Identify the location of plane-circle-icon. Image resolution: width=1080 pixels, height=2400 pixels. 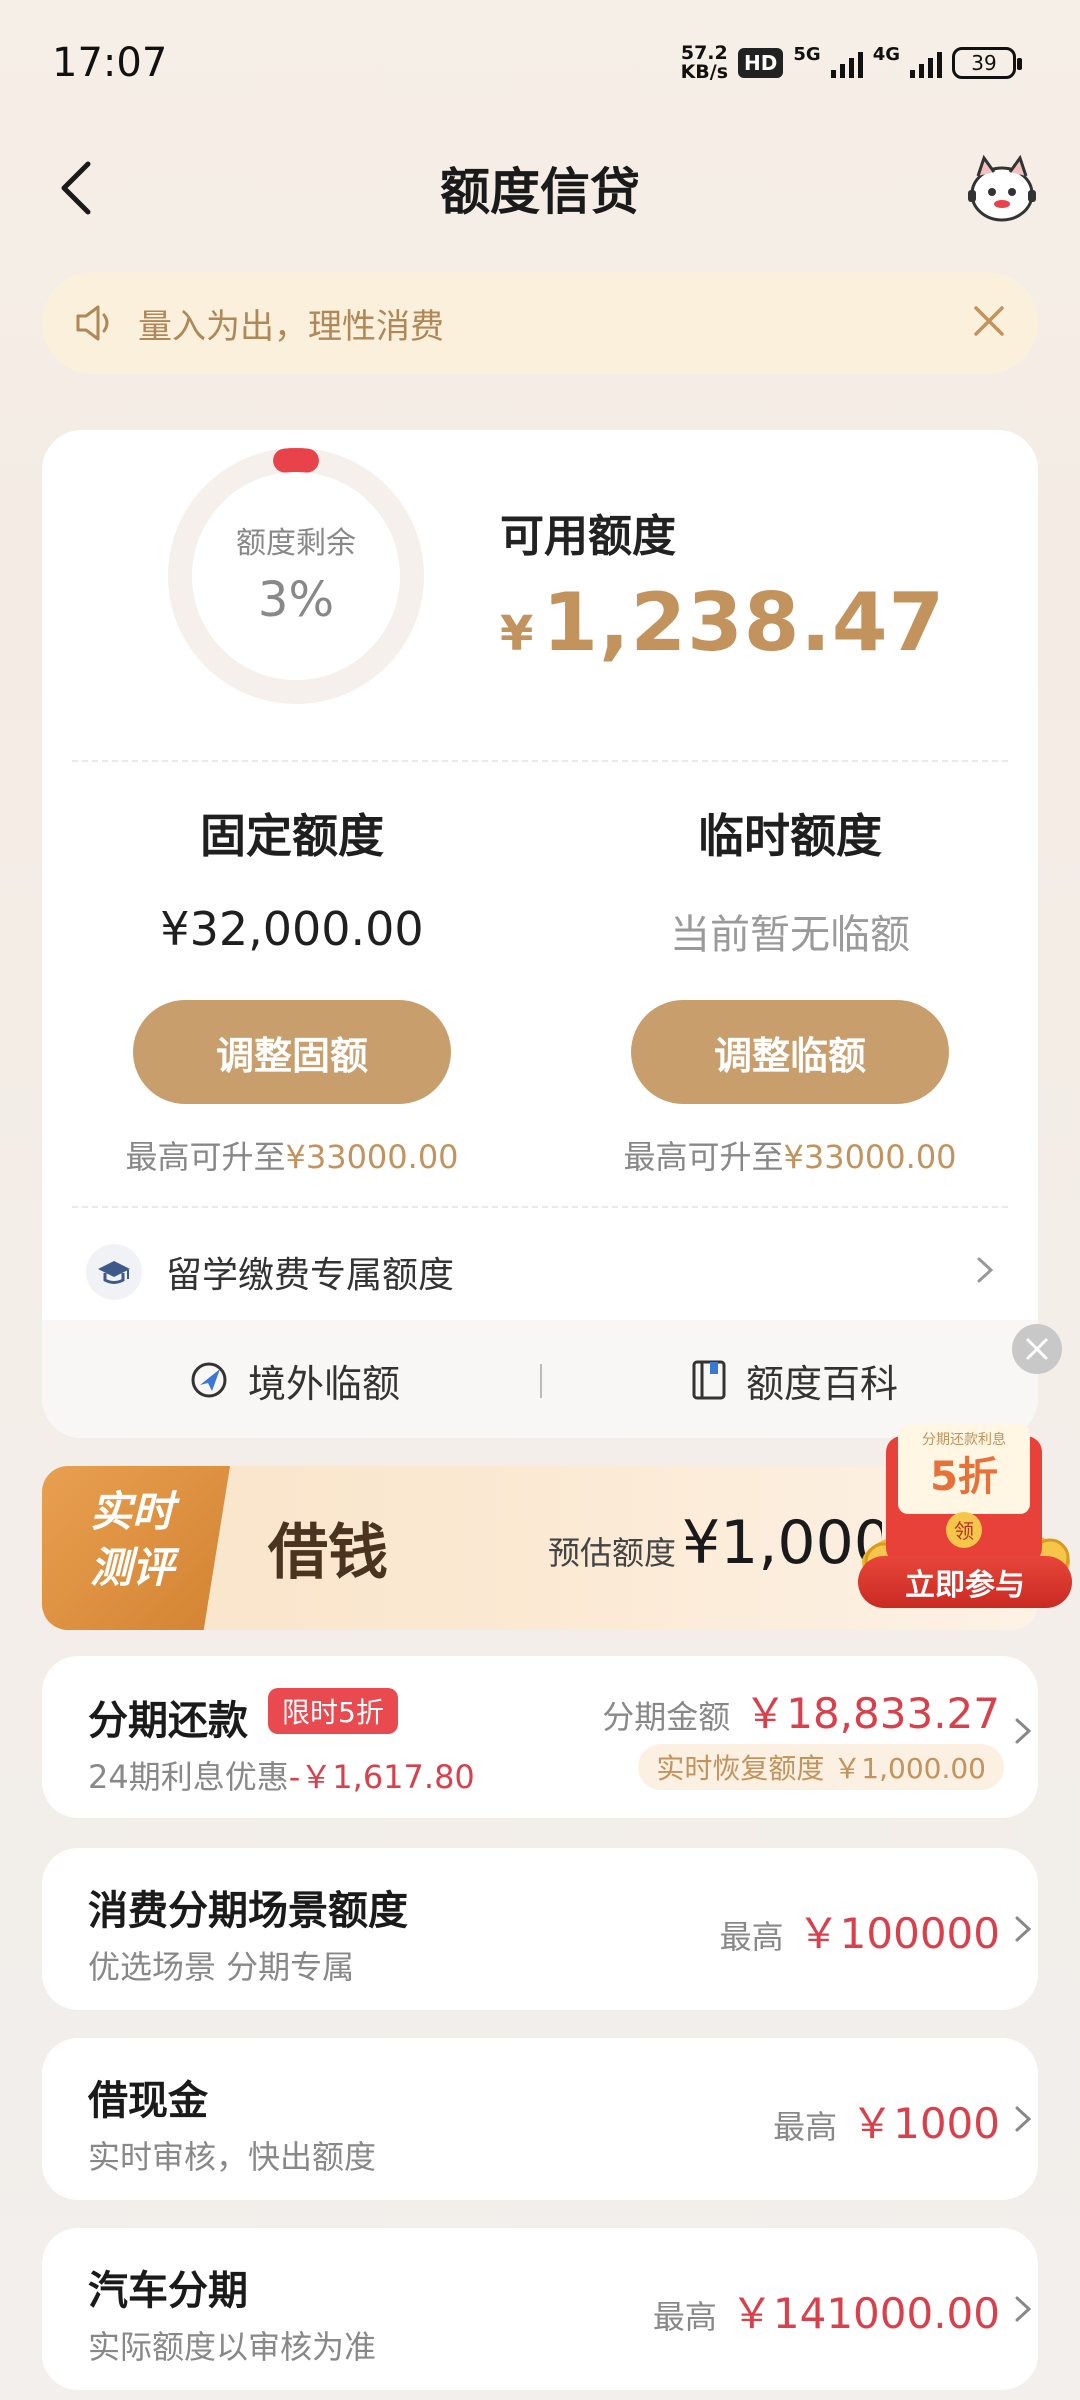
(209, 1380).